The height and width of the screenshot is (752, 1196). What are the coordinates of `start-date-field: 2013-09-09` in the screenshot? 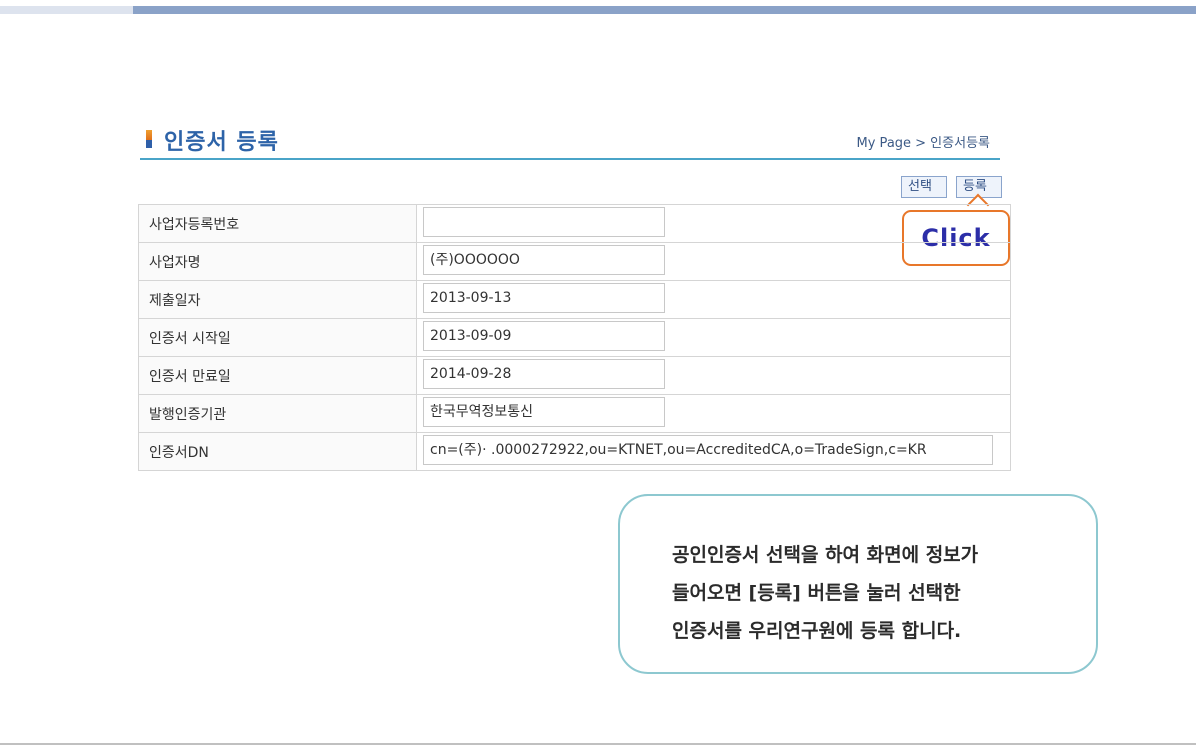 It's located at (544, 335).